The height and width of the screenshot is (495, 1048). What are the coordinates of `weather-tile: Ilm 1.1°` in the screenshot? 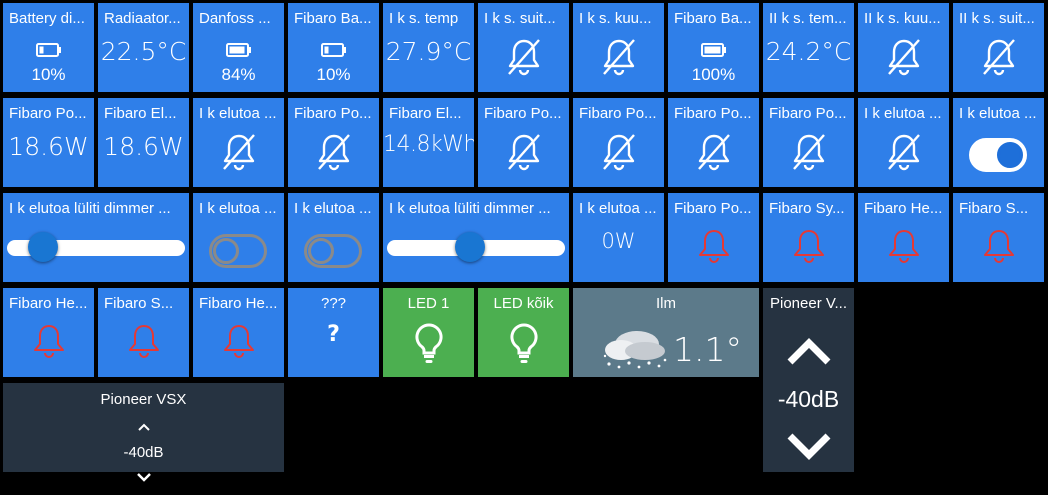 It's located at (666, 332).